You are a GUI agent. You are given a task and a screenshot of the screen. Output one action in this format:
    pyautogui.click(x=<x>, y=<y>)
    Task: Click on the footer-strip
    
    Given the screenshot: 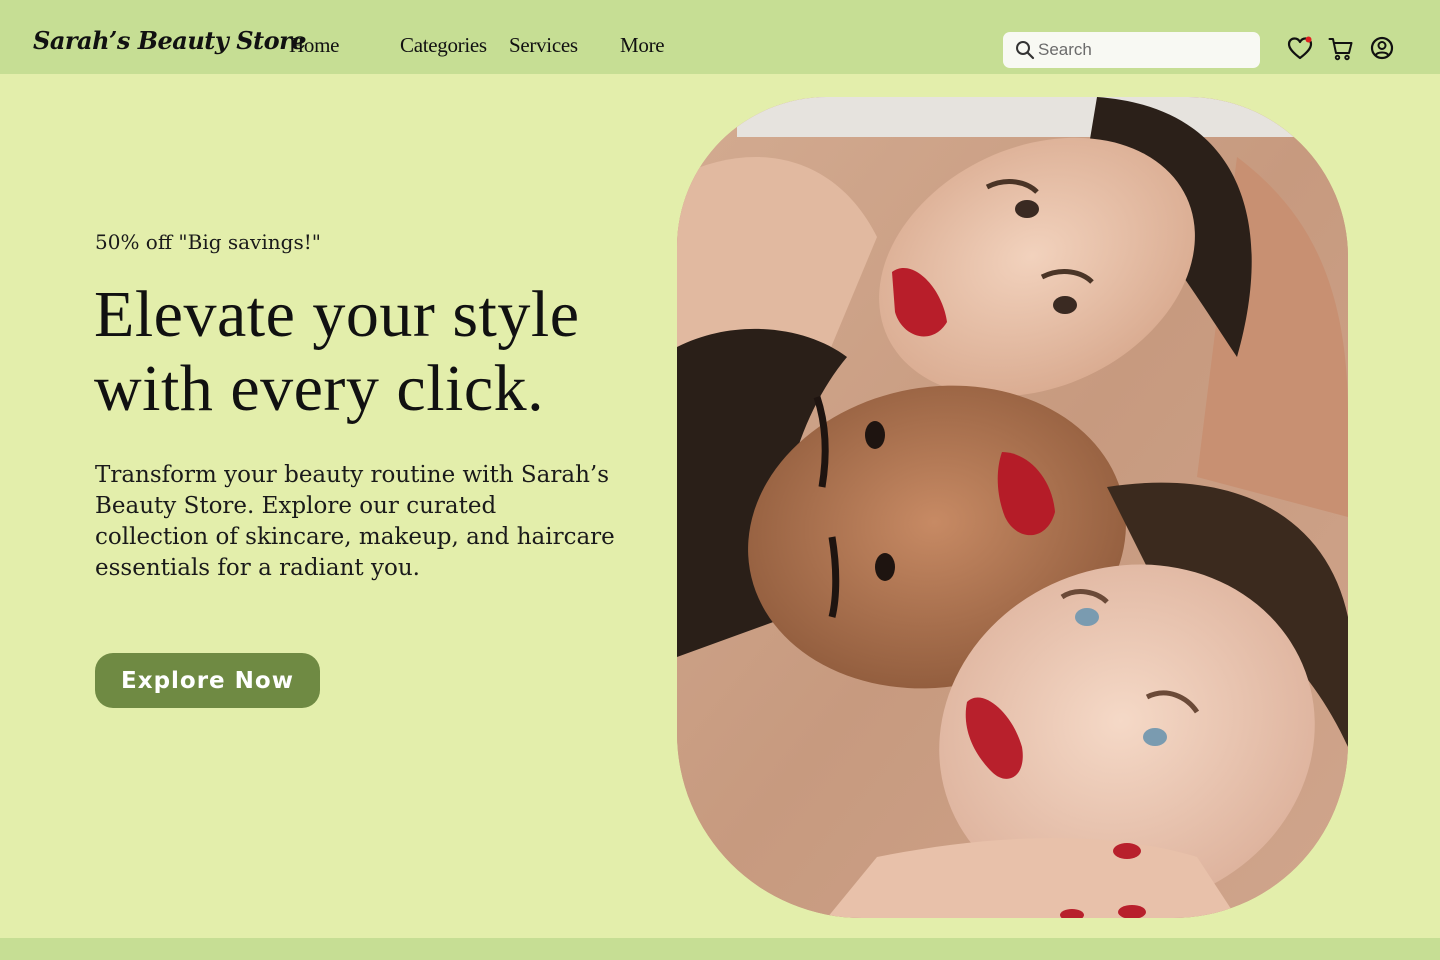 What is the action you would take?
    pyautogui.click(x=720, y=949)
    